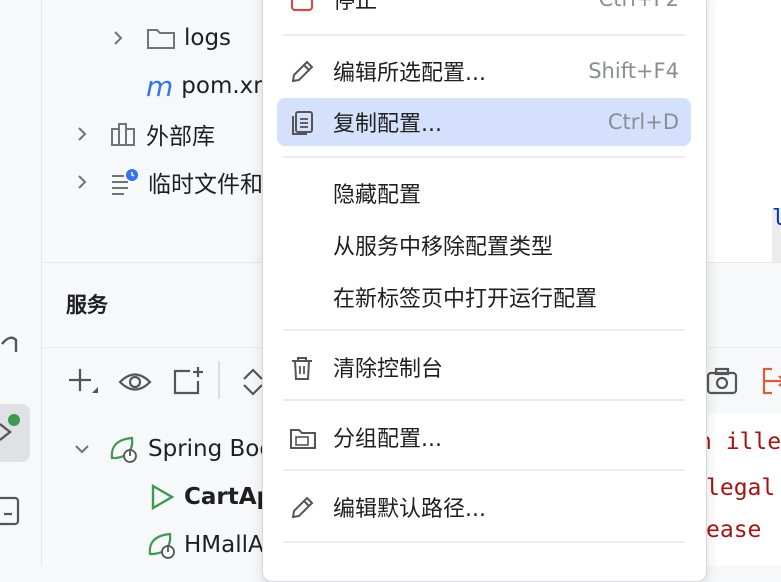 The width and height of the screenshot is (781, 582). I want to click on menu-item-label: 从服务中移除配置类型, so click(443, 247).